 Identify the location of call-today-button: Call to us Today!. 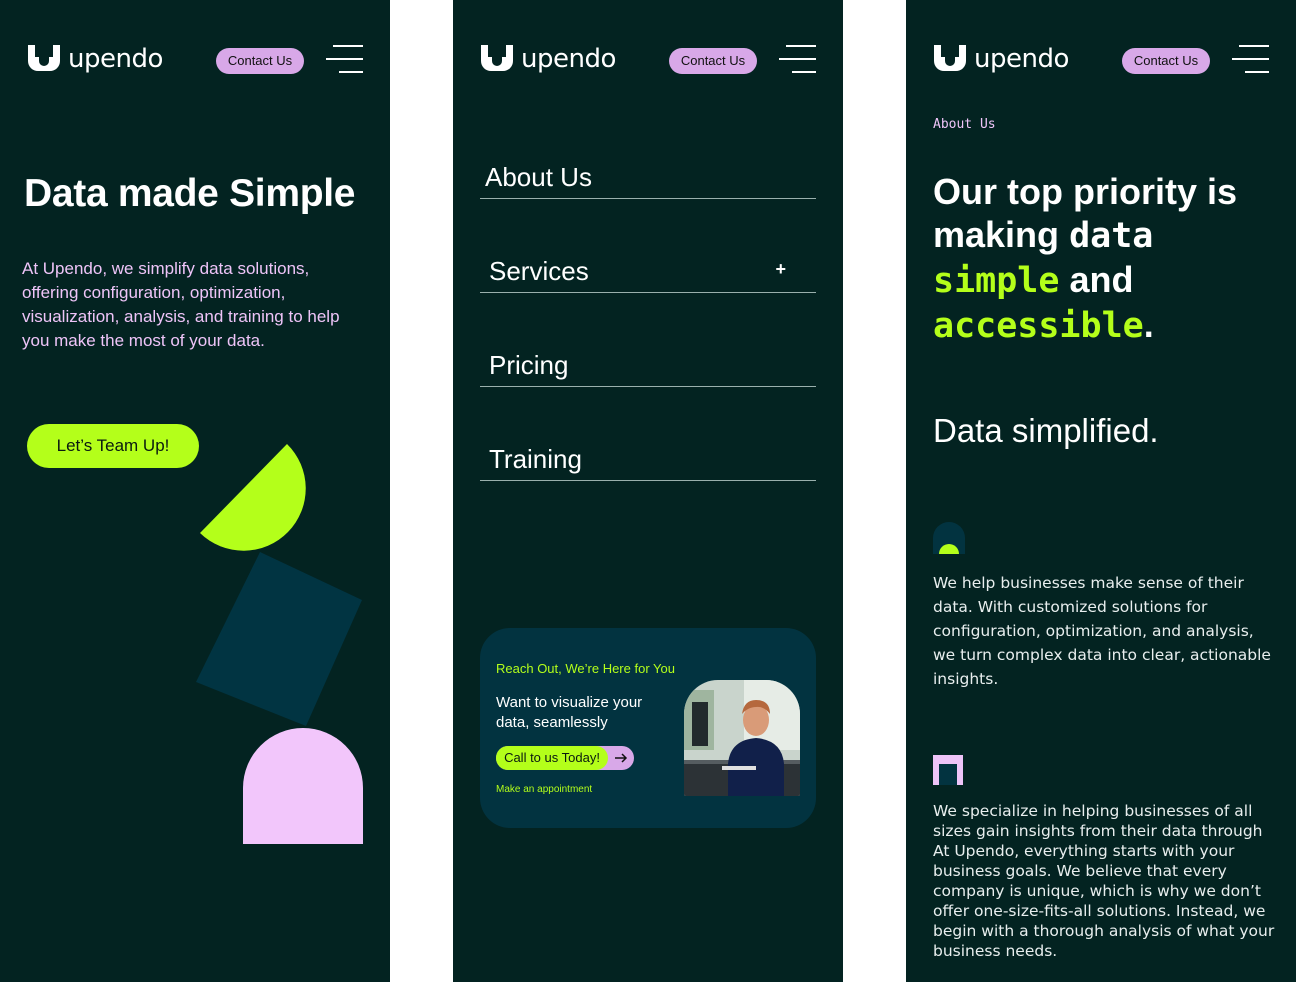
(565, 758).